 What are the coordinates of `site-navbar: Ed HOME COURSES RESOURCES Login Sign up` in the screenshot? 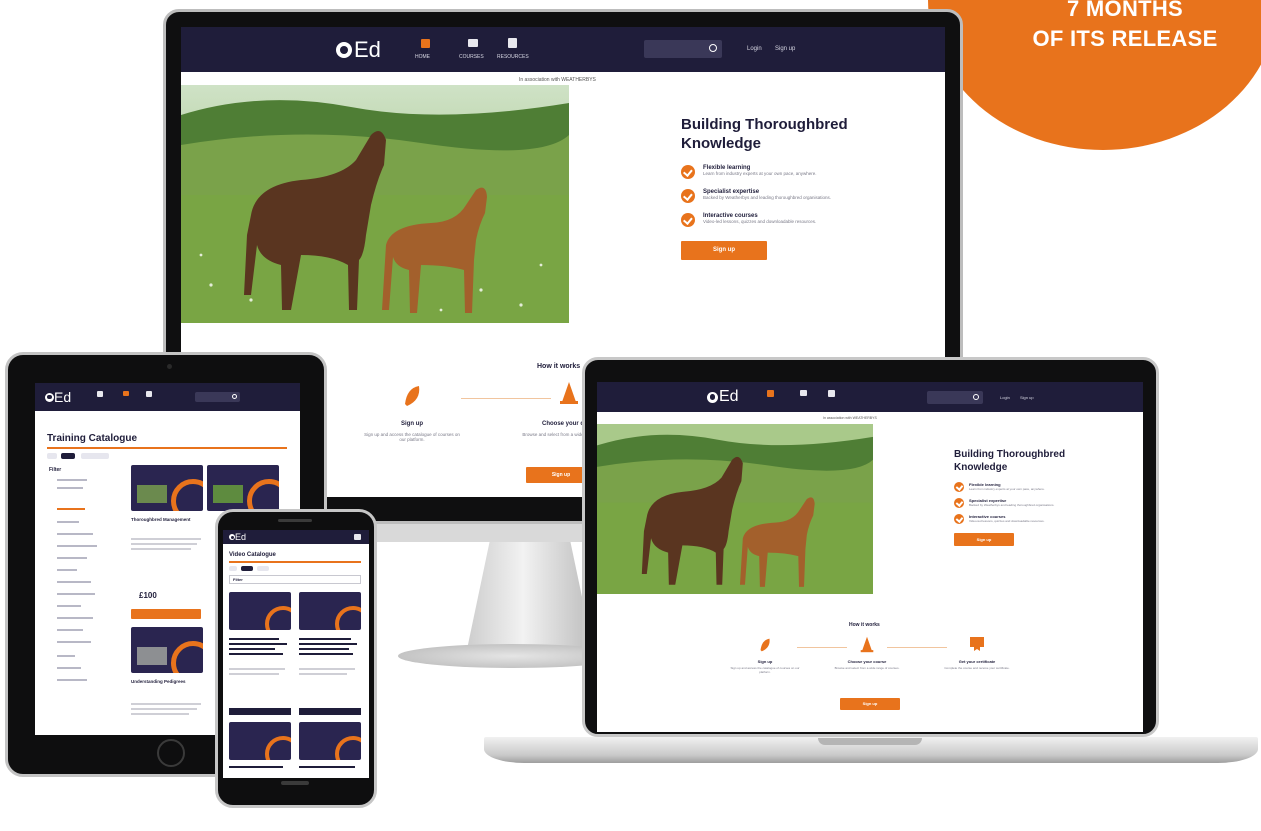 It's located at (563, 49).